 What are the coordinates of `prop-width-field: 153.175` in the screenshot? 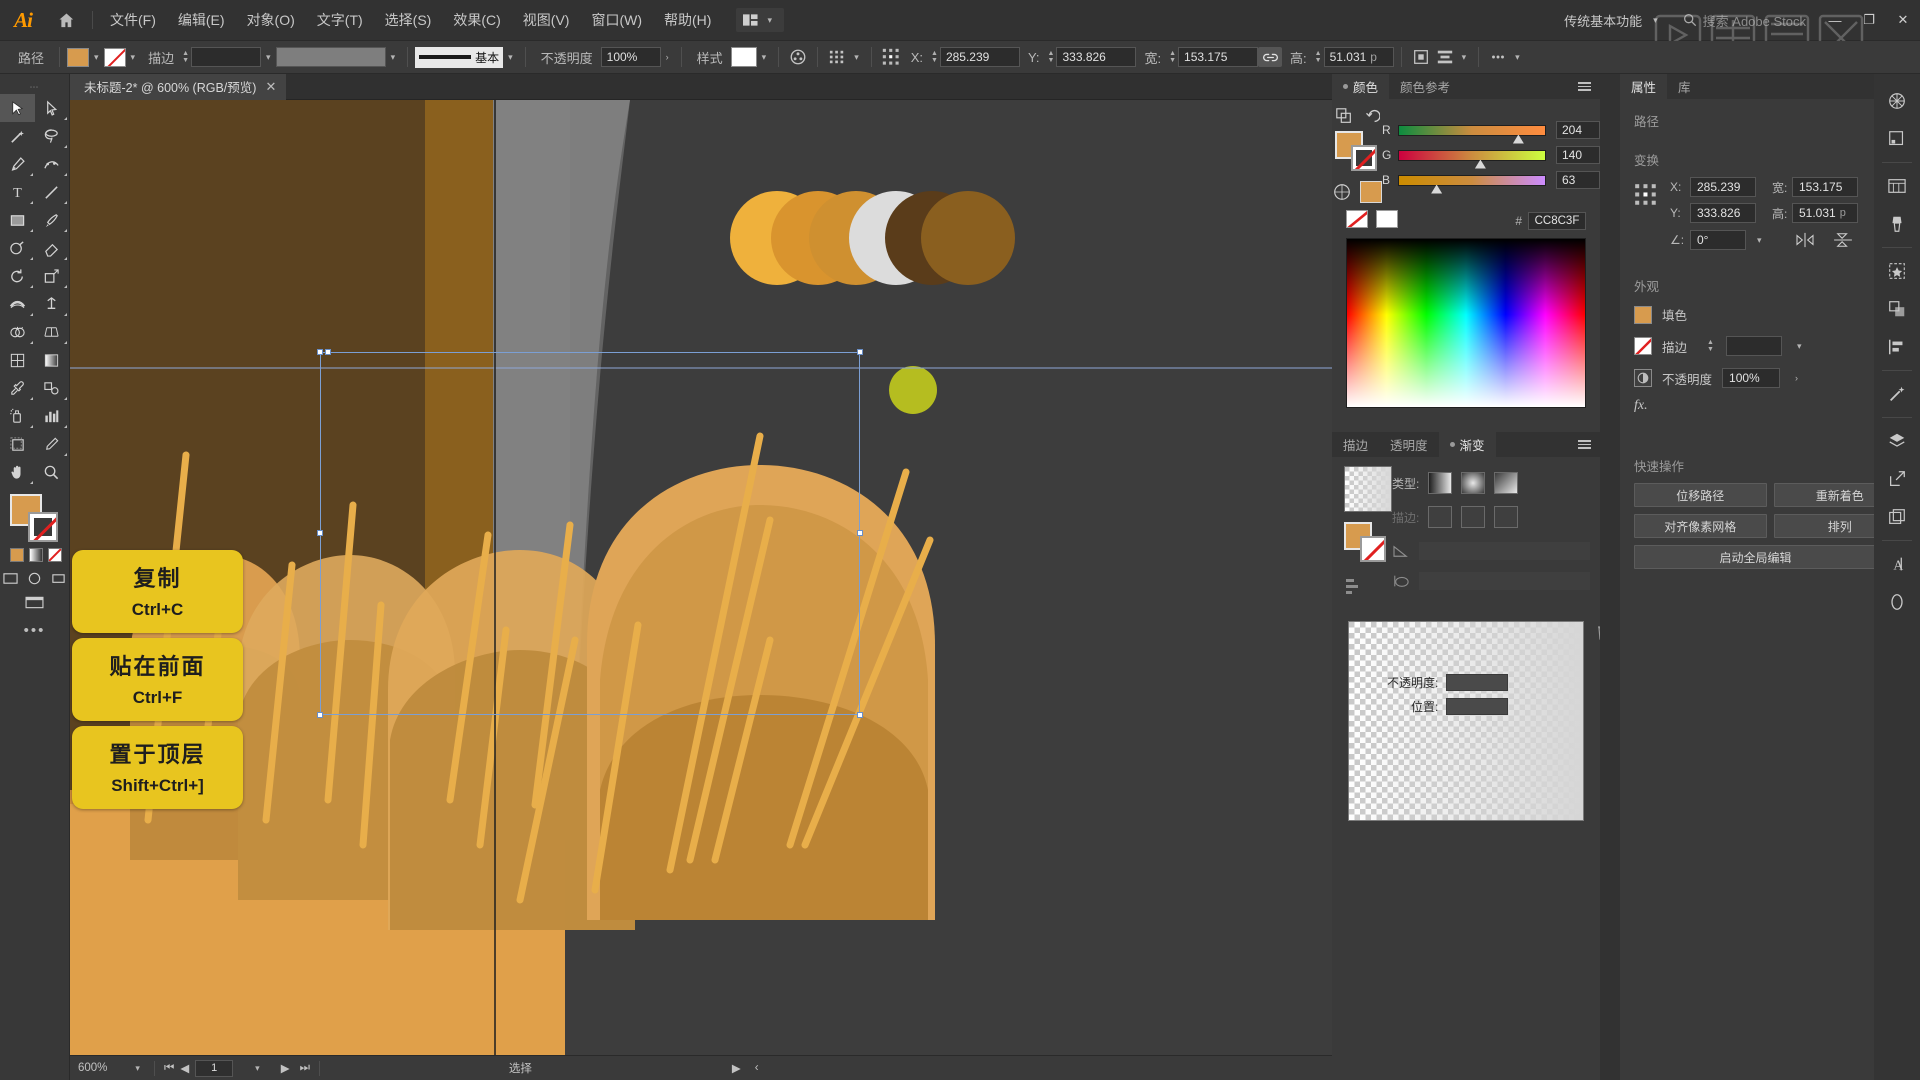 It's located at (1825, 187).